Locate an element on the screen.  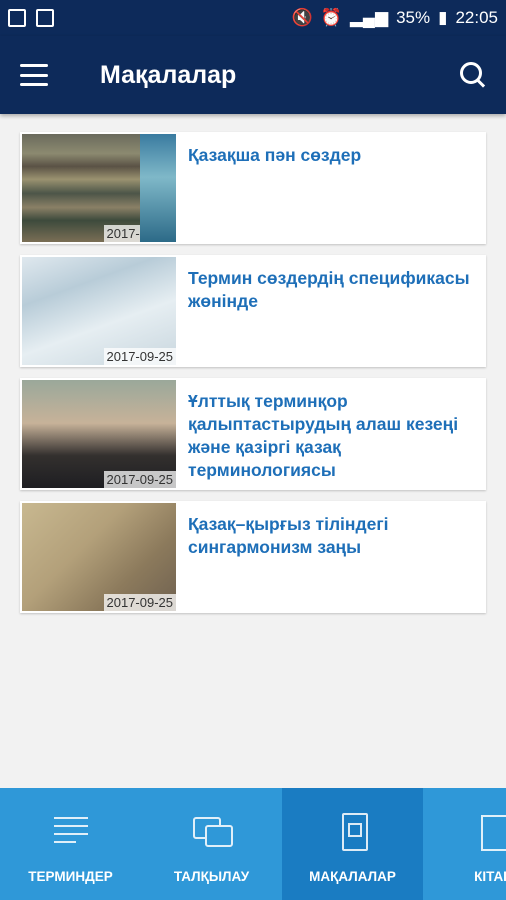
tab-books: КІТАП is located at coordinates (464, 844).